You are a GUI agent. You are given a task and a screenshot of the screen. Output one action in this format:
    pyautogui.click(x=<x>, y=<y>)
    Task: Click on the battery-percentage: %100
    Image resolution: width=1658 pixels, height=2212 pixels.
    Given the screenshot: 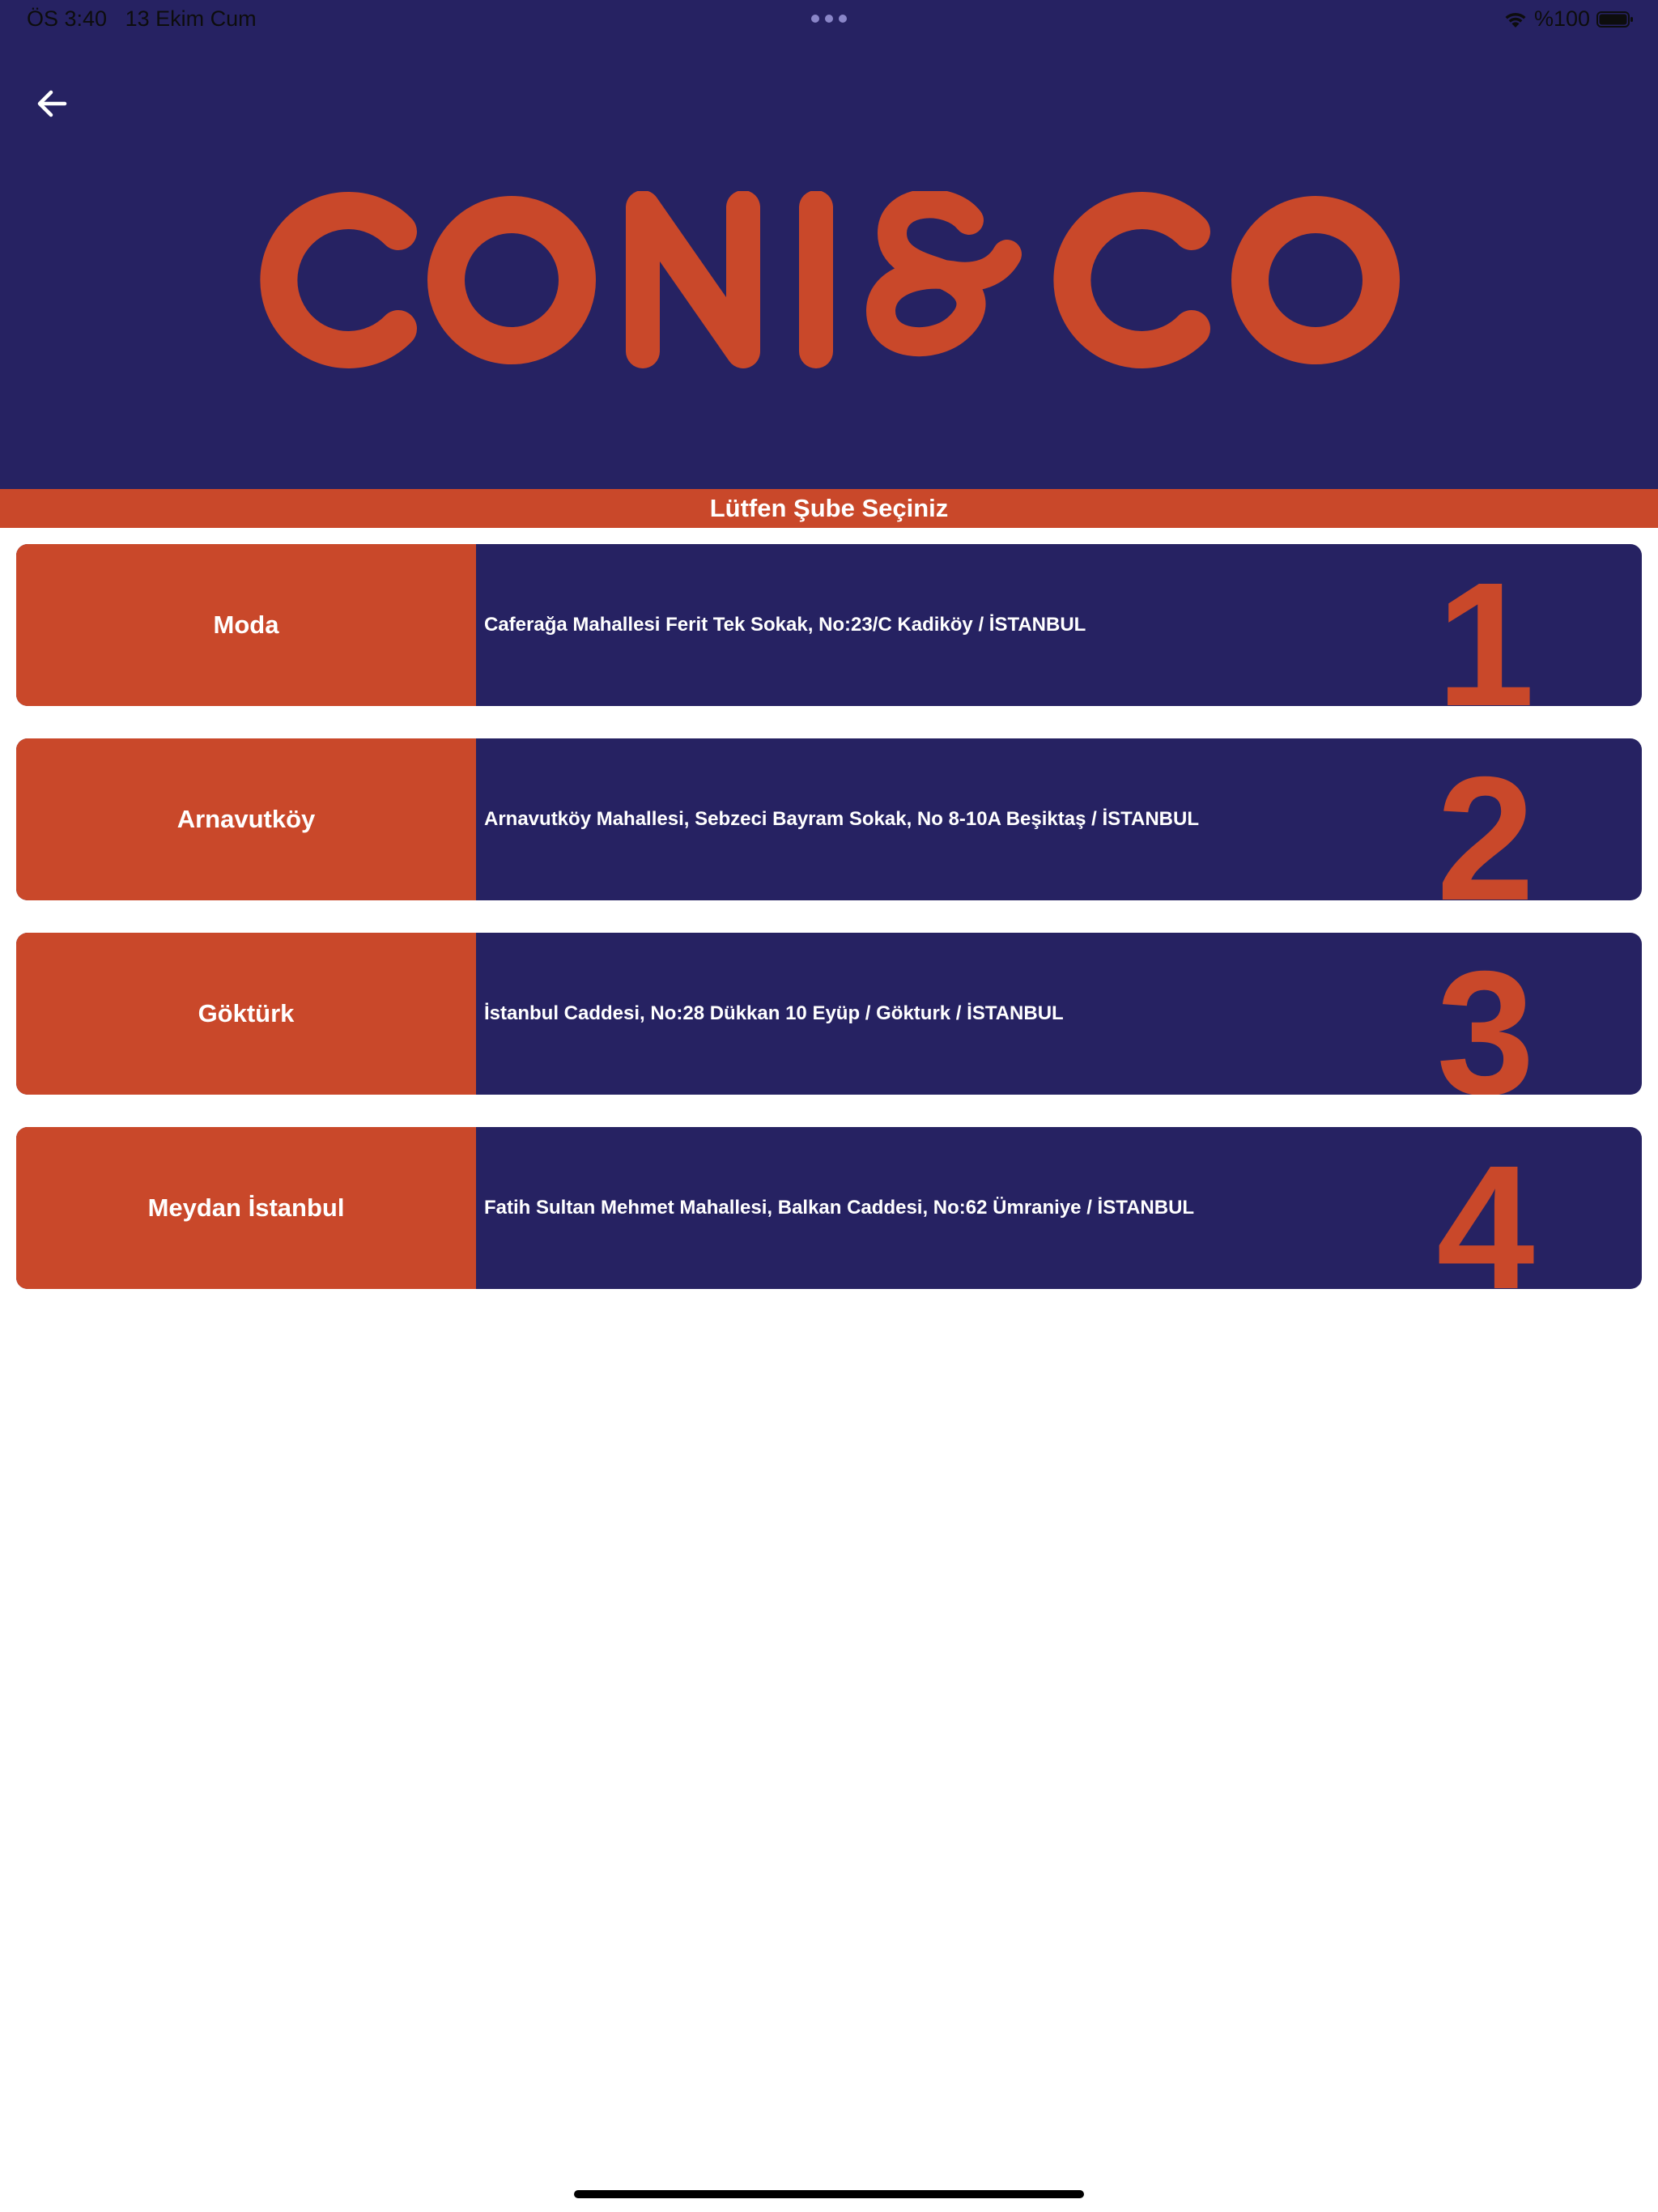 What is the action you would take?
    pyautogui.click(x=1561, y=19)
    